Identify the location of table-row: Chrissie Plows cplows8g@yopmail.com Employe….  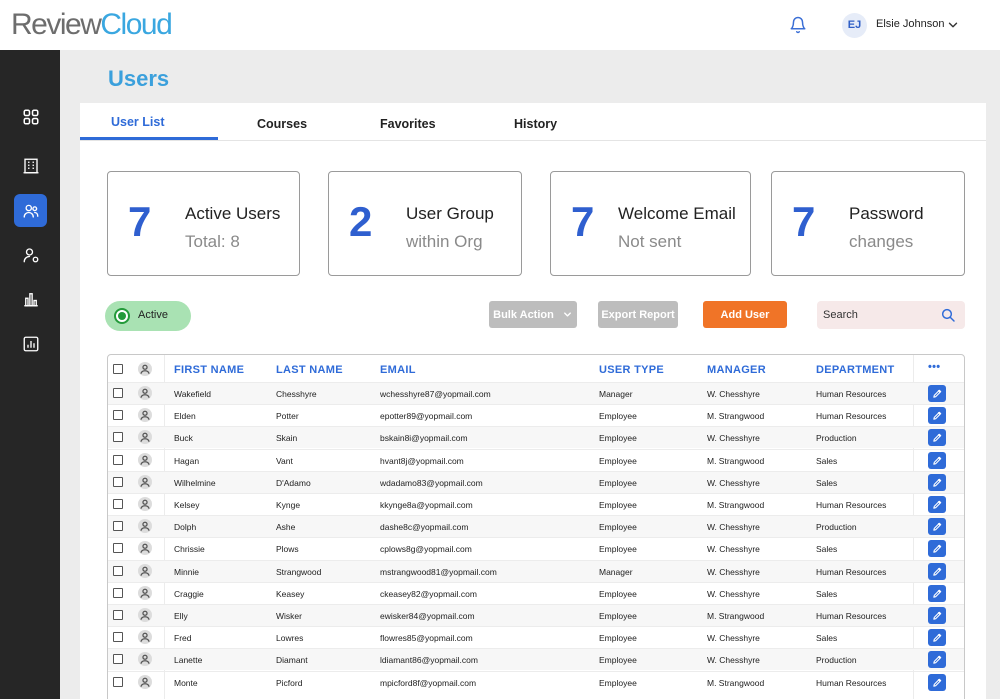
(536, 548).